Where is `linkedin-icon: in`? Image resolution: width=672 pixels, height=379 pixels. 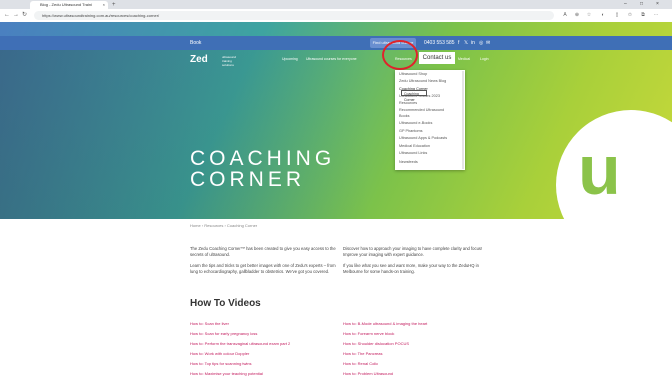
linkedin-icon: in is located at coordinates (473, 43).